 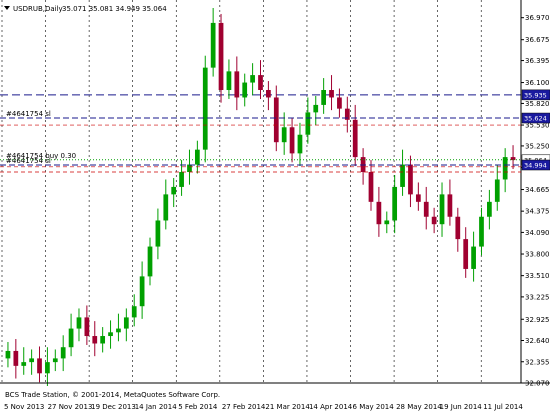 I want to click on order-price-tag: 35.624, so click(x=535, y=119).